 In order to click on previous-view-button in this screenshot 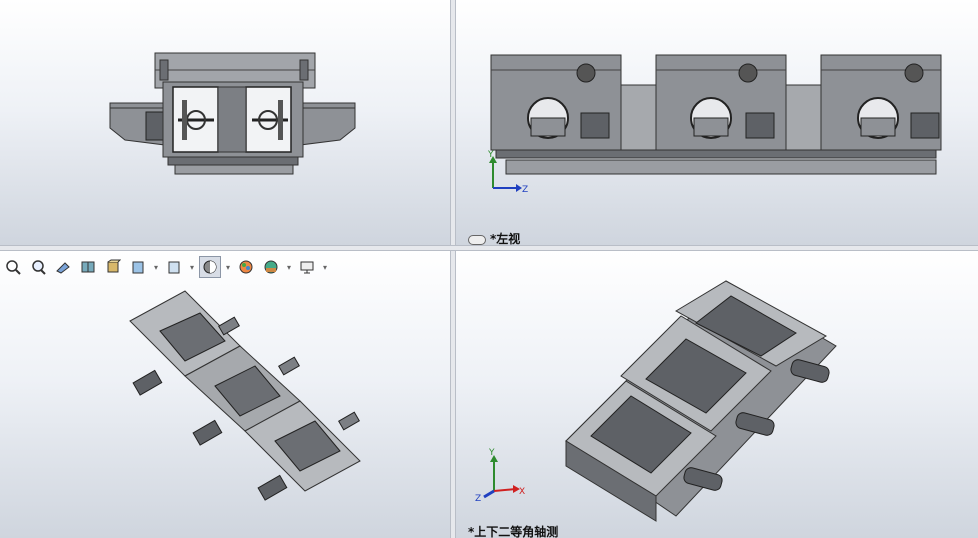, I will do `click(63, 267)`.